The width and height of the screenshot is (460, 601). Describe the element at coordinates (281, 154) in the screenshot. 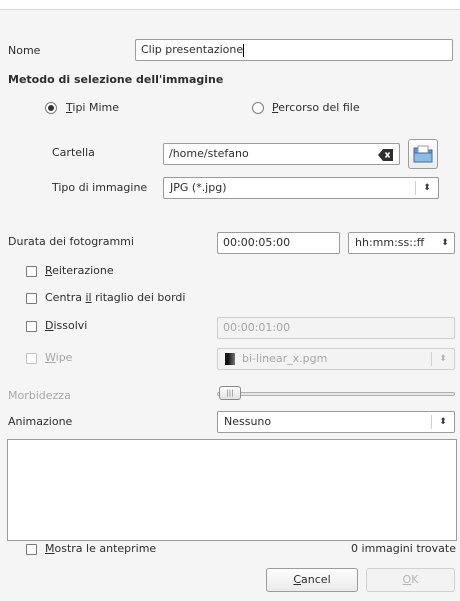

I see `folder-input: /home/stefano` at that location.